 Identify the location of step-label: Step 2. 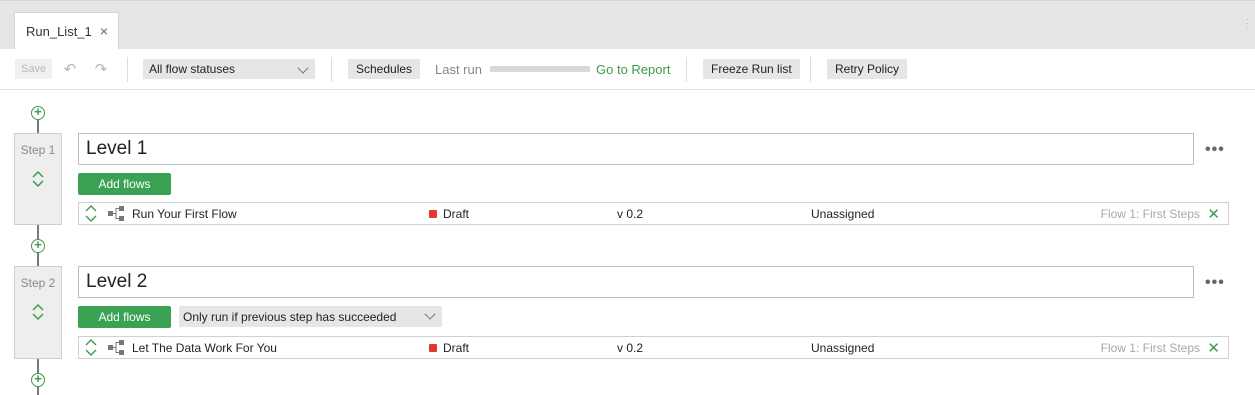
(38, 283).